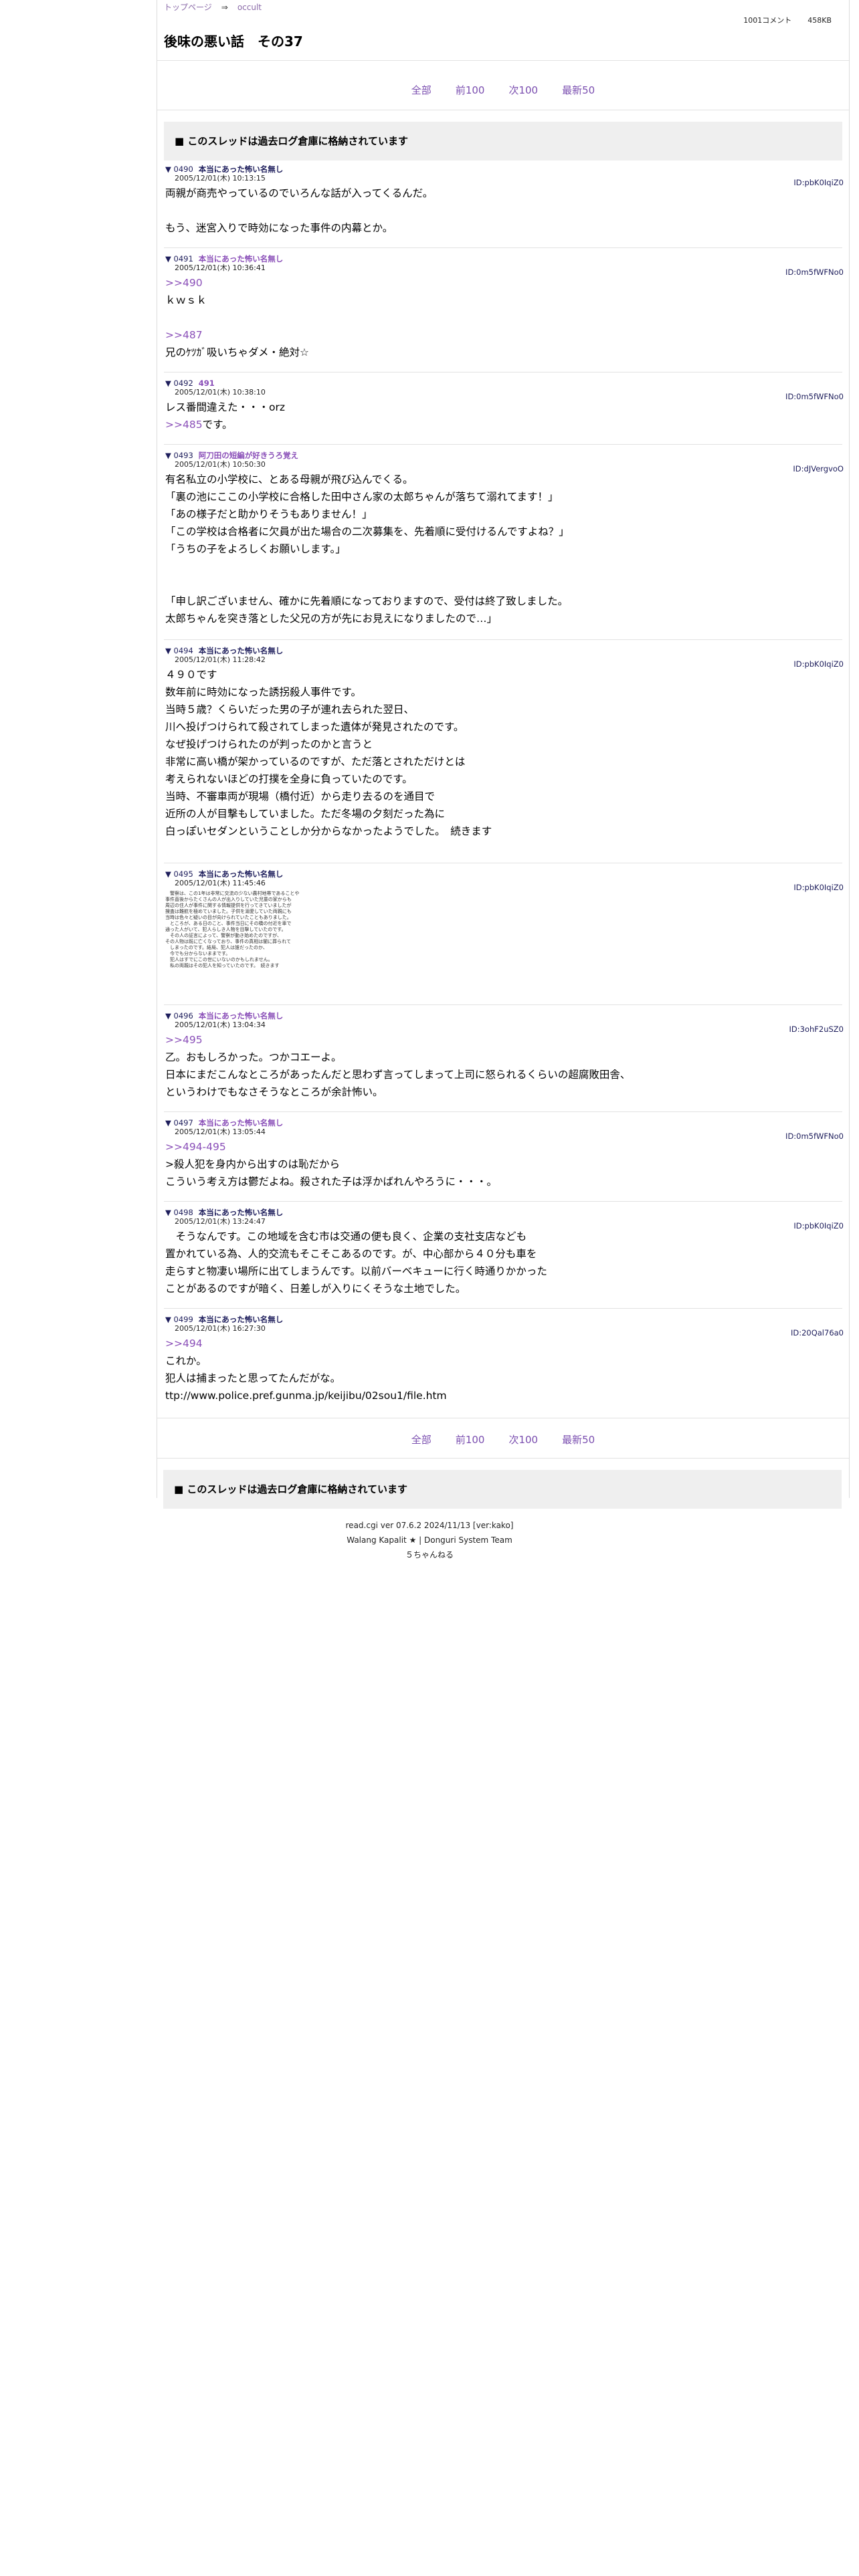 The width and height of the screenshot is (859, 2576). I want to click on post-header: ▼ 0496 本当にあった怖い名無し, so click(504, 1016).